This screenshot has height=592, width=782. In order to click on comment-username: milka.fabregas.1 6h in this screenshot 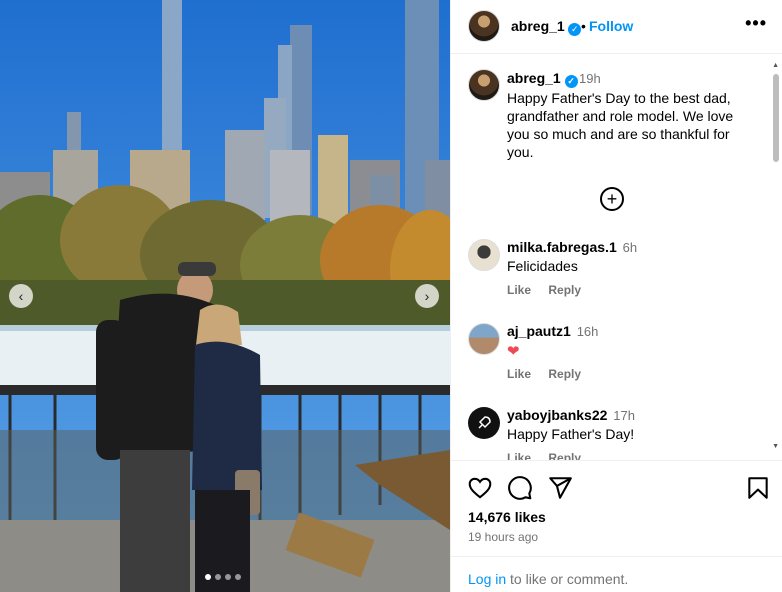, I will do `click(572, 247)`.